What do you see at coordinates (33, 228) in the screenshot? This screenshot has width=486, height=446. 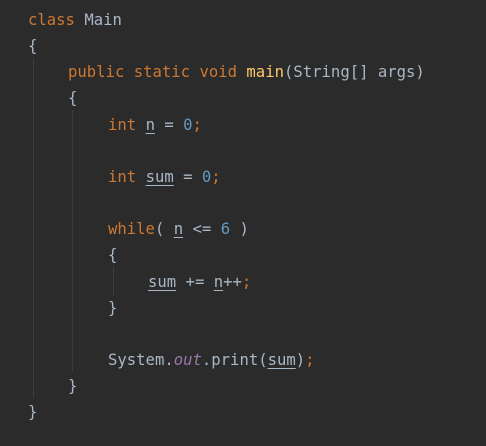 I see `indent-guide-class` at bounding box center [33, 228].